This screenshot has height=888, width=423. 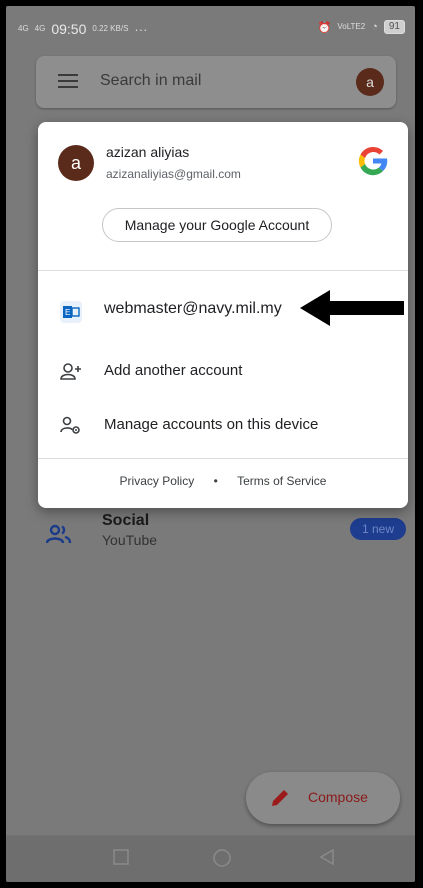 I want to click on back-icon, so click(x=327, y=857).